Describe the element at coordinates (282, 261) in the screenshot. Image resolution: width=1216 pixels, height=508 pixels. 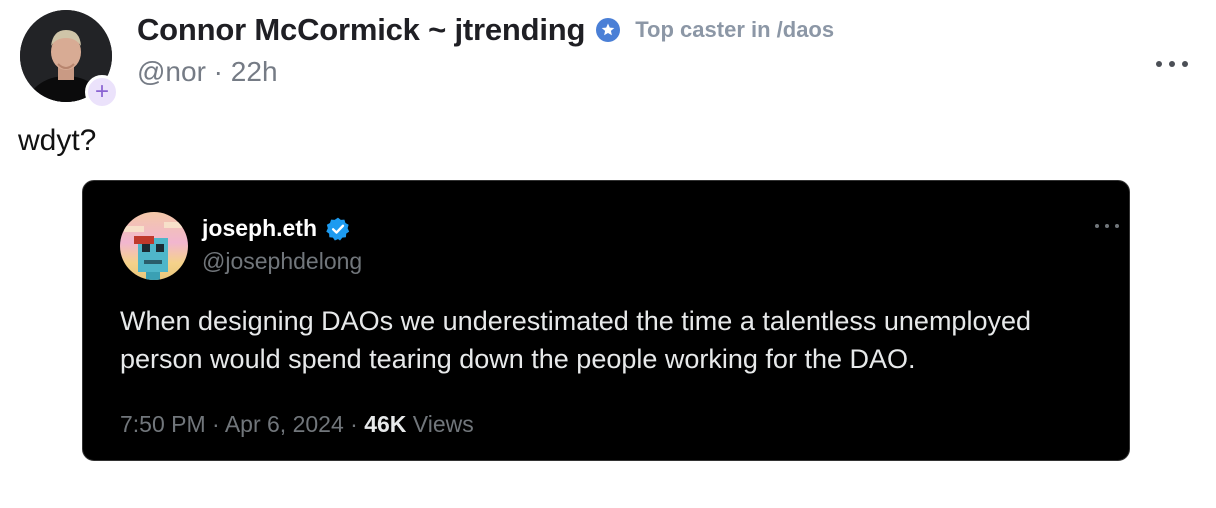
I see `quoted-author-handle: @josephdelong` at that location.